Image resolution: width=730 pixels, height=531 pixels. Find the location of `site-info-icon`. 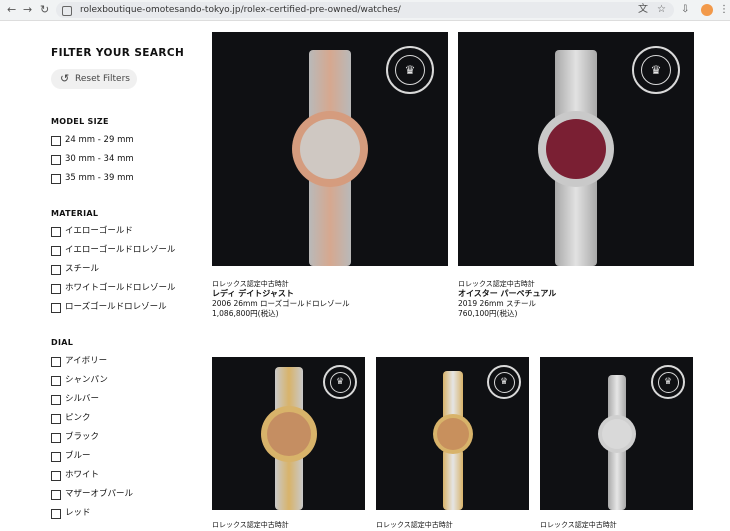

site-info-icon is located at coordinates (67, 11).